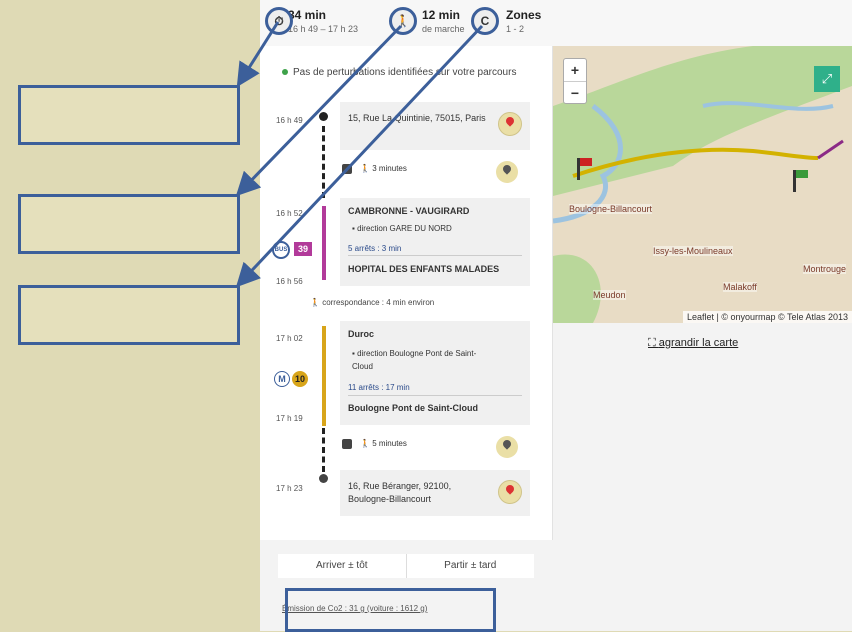 The height and width of the screenshot is (632, 852). What do you see at coordinates (374, 248) in the screenshot?
I see `bus-stops-link: 5 arrêts : 3 min` at bounding box center [374, 248].